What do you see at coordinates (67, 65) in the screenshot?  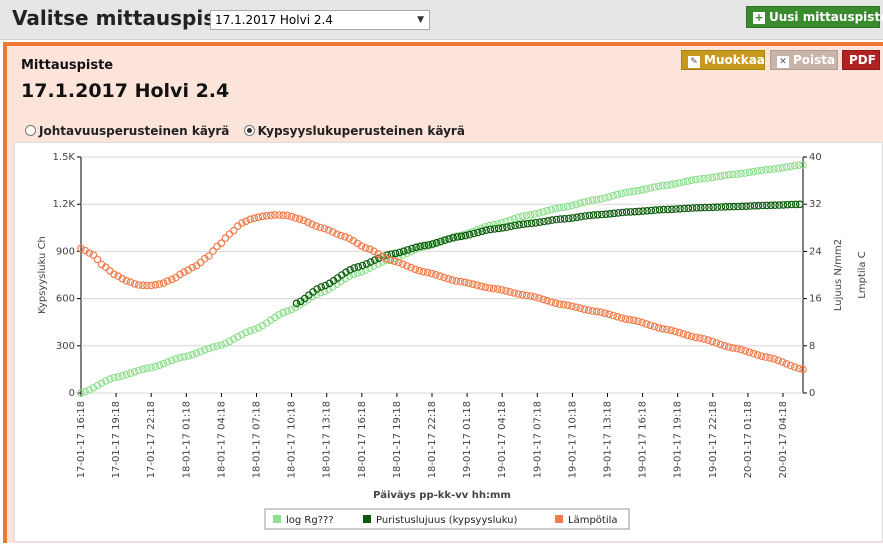 I see `section-label: Mittauspiste` at bounding box center [67, 65].